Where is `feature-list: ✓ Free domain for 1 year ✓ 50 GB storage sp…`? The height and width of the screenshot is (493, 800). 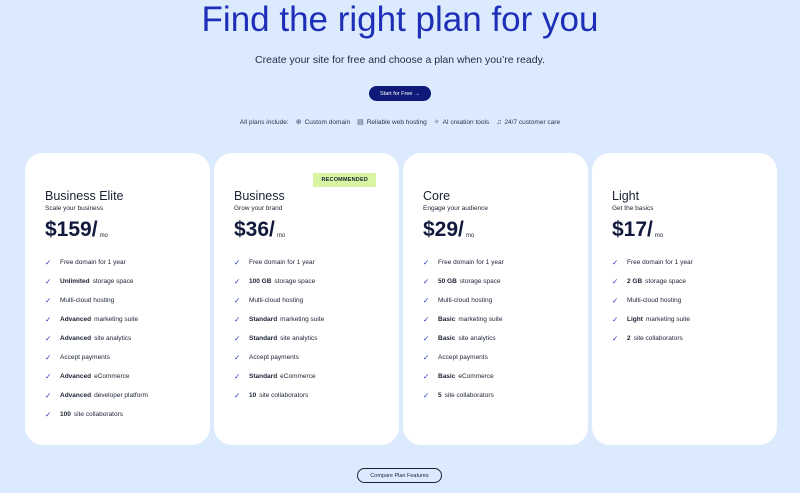 feature-list: ✓ Free domain for 1 year ✓ 50 GB storage sp… is located at coordinates (463, 329).